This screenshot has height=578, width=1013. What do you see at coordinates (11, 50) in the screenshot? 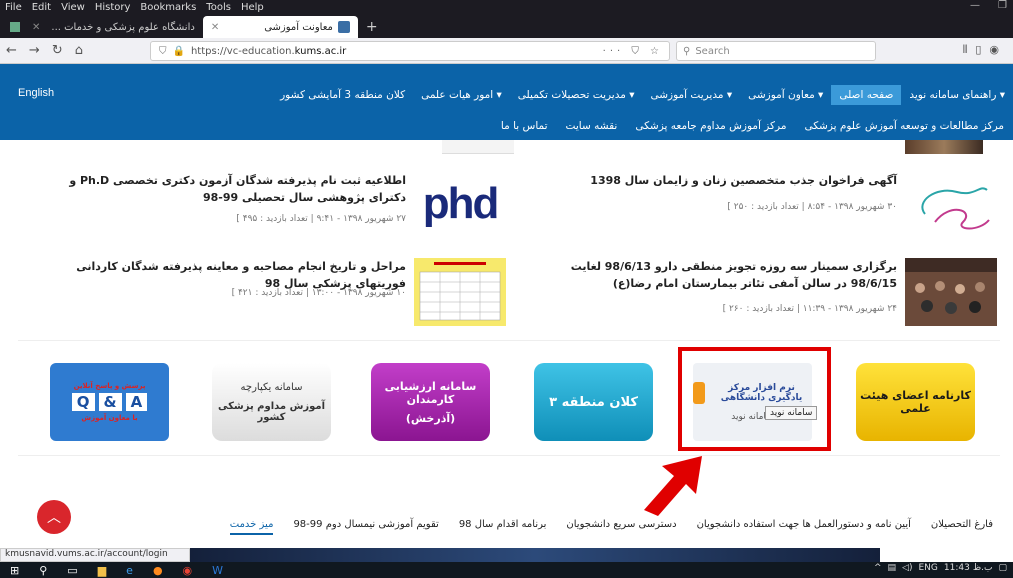
I see `back-arrow-icon: ←` at bounding box center [11, 50].